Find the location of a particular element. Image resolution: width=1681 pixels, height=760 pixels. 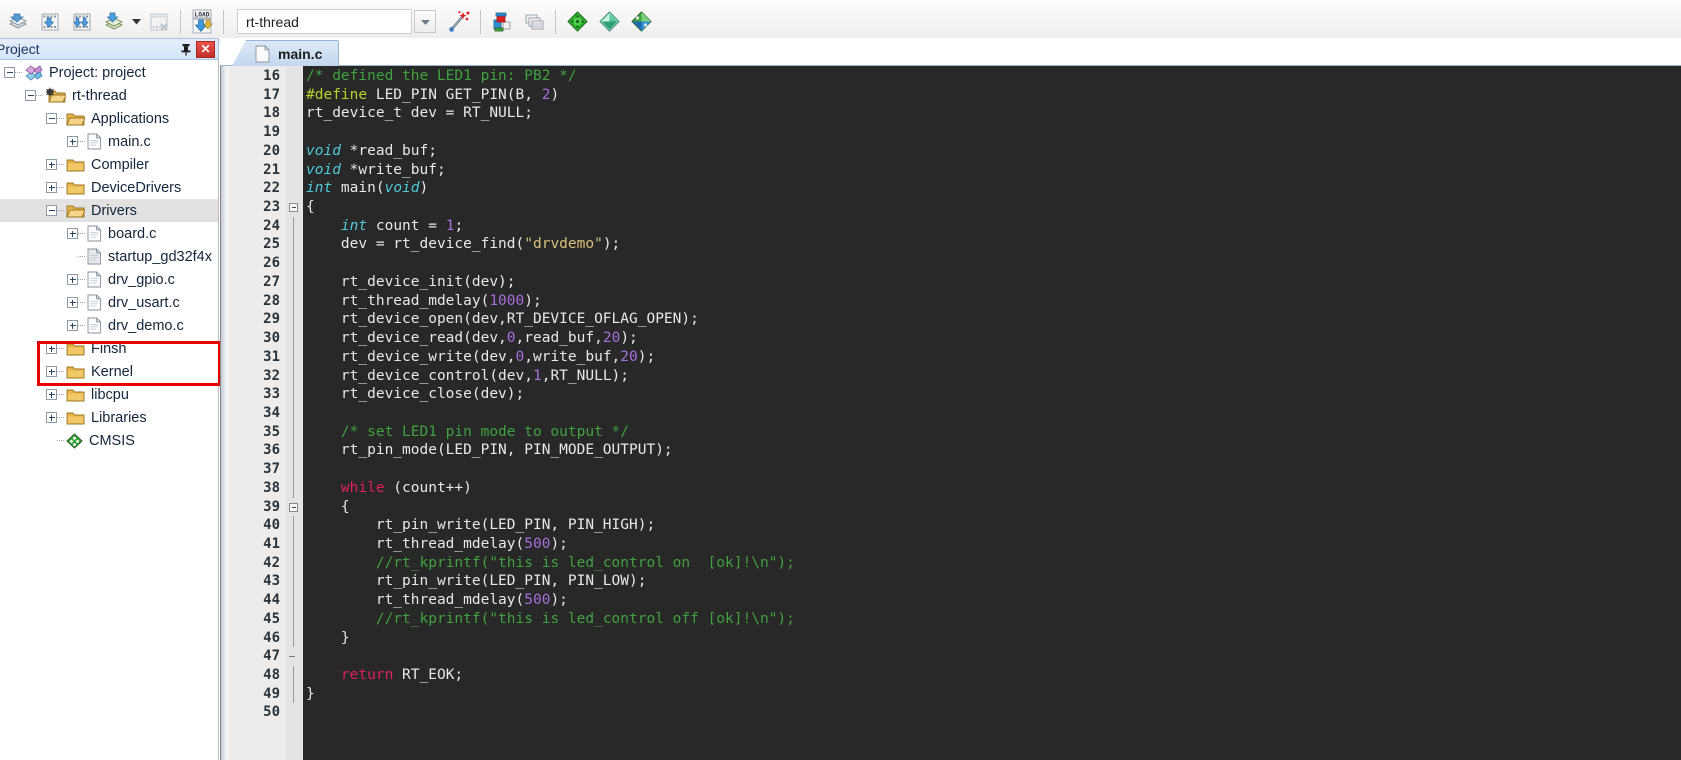

tree-expander-placeholder is located at coordinates (72, 256).